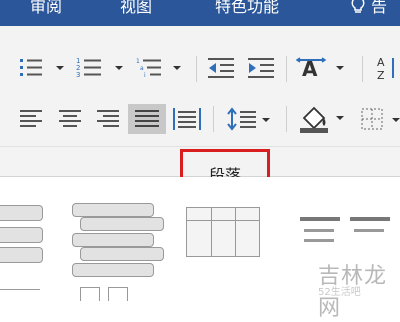  Describe the element at coordinates (250, 119) in the screenshot. I see `line-spacing-icon` at that location.